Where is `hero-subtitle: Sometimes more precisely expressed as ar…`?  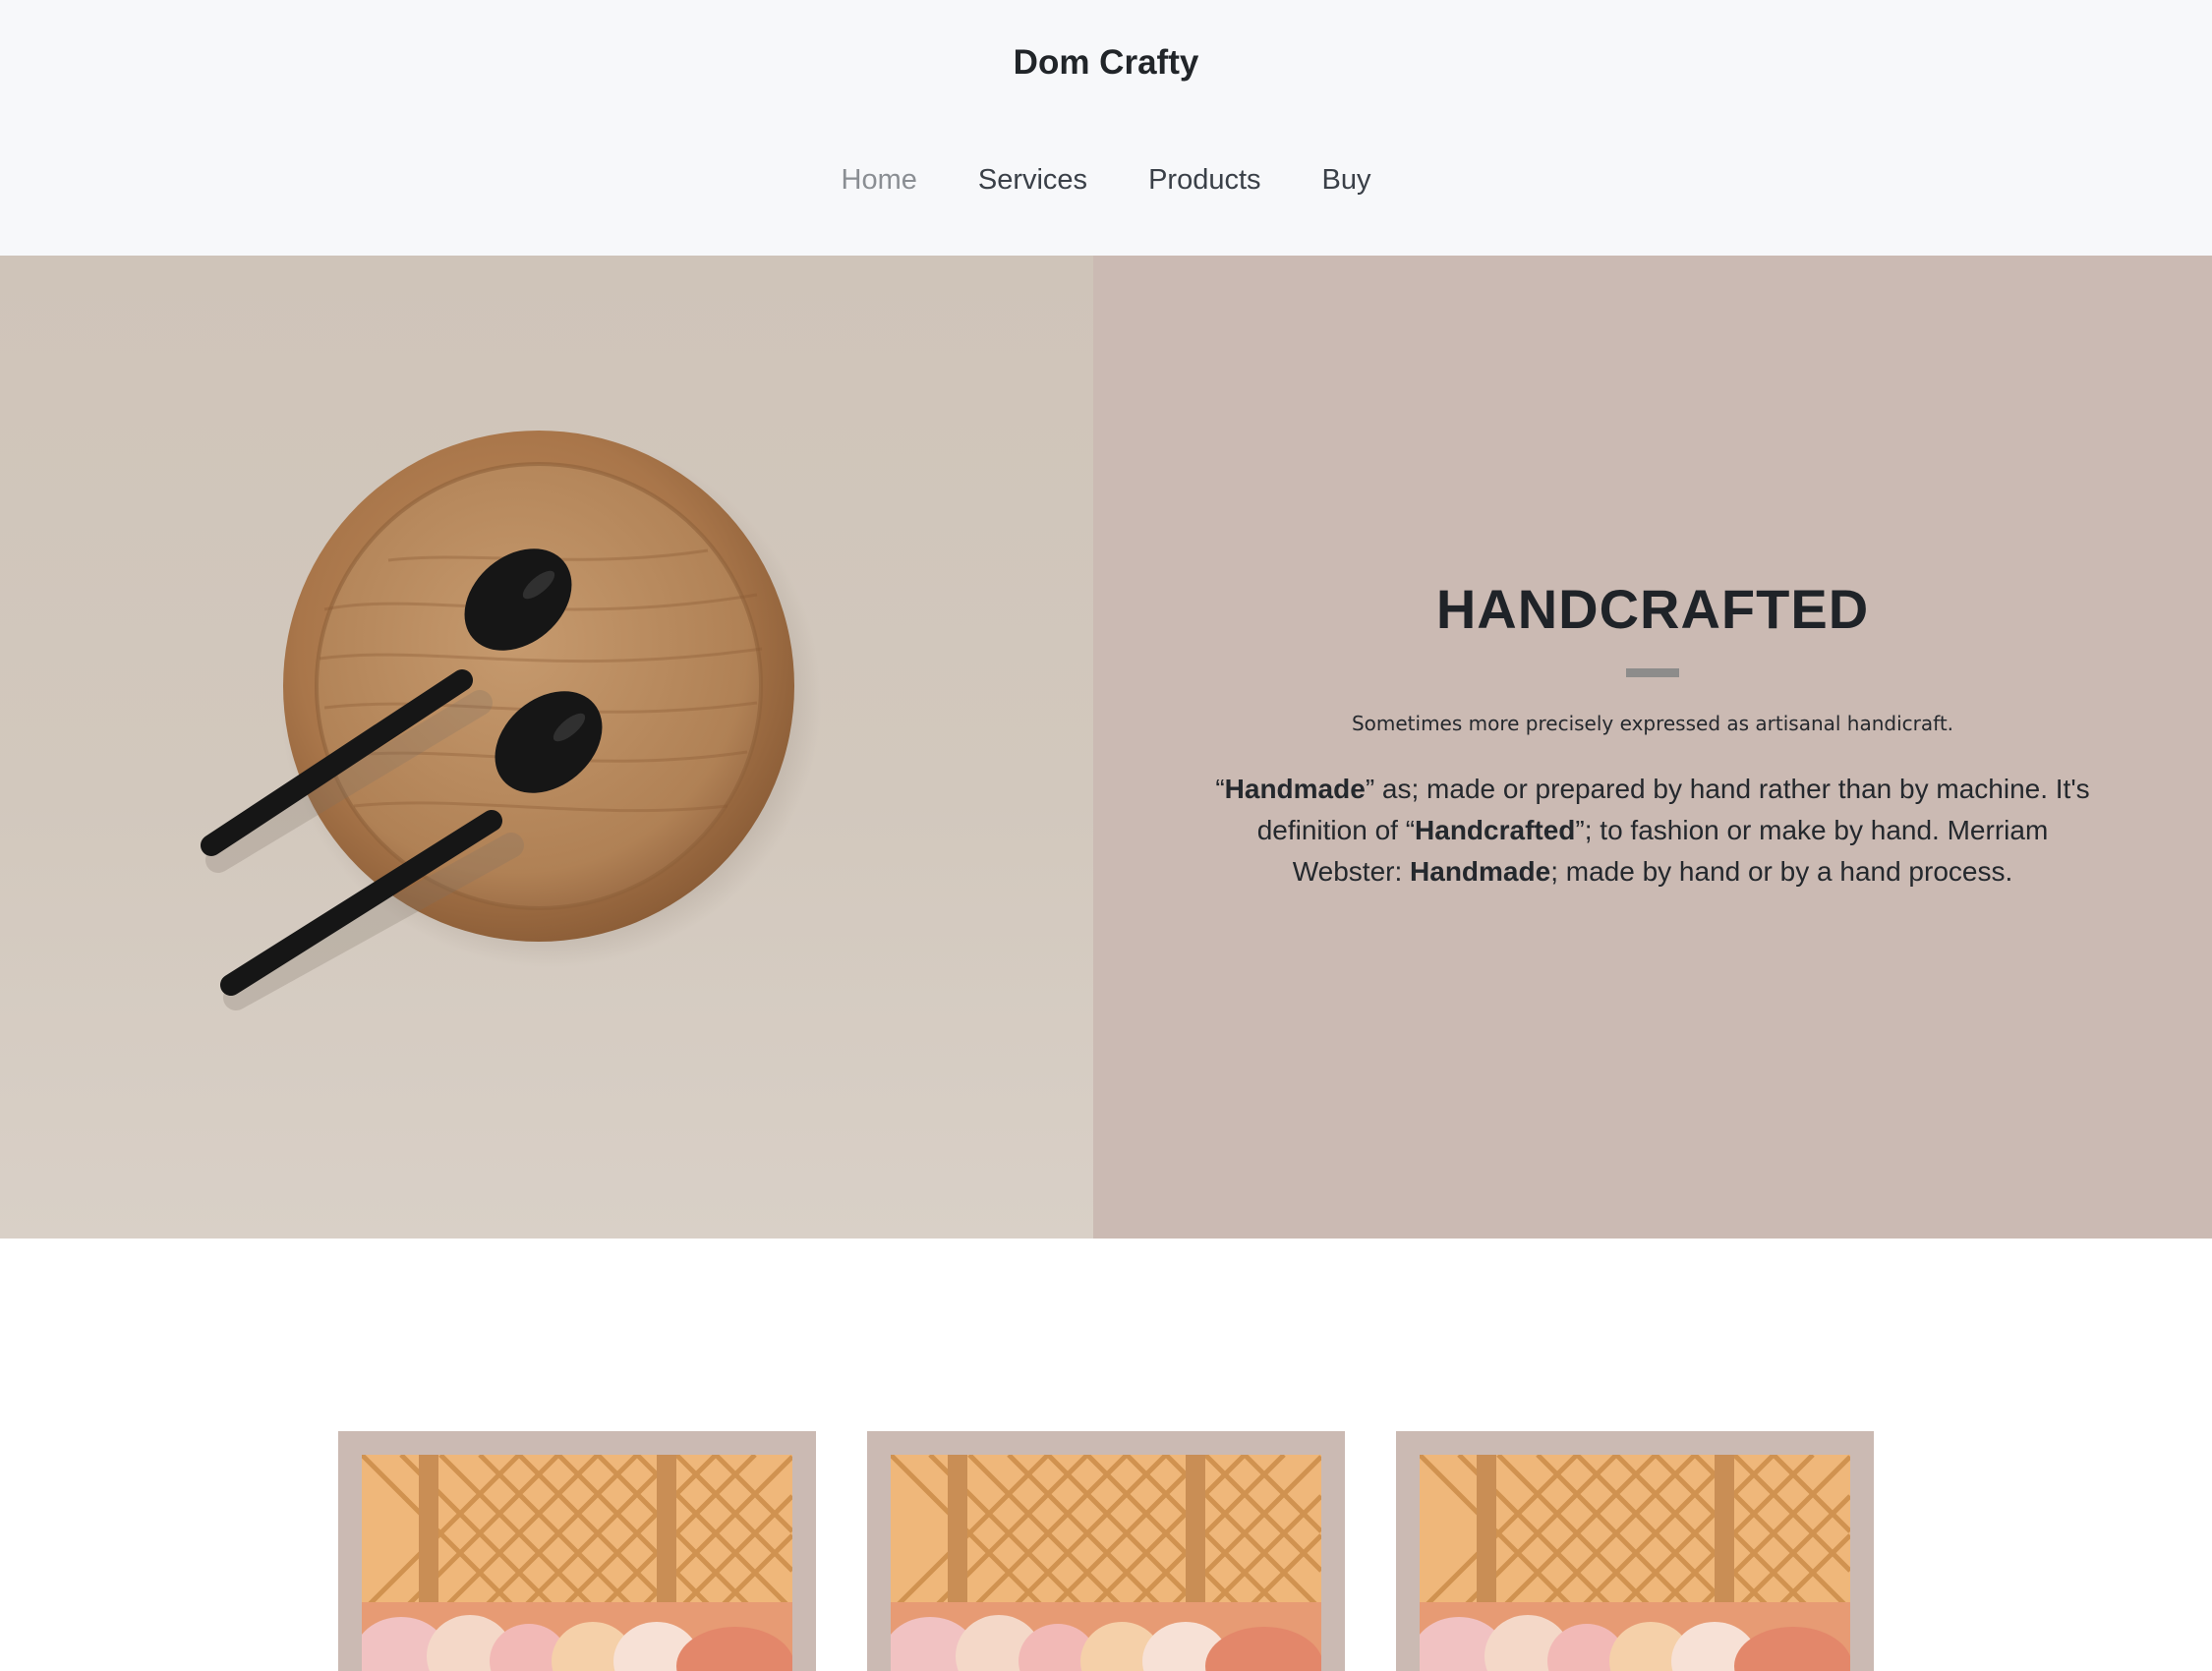 hero-subtitle: Sometimes more precisely expressed as ar… is located at coordinates (1653, 723).